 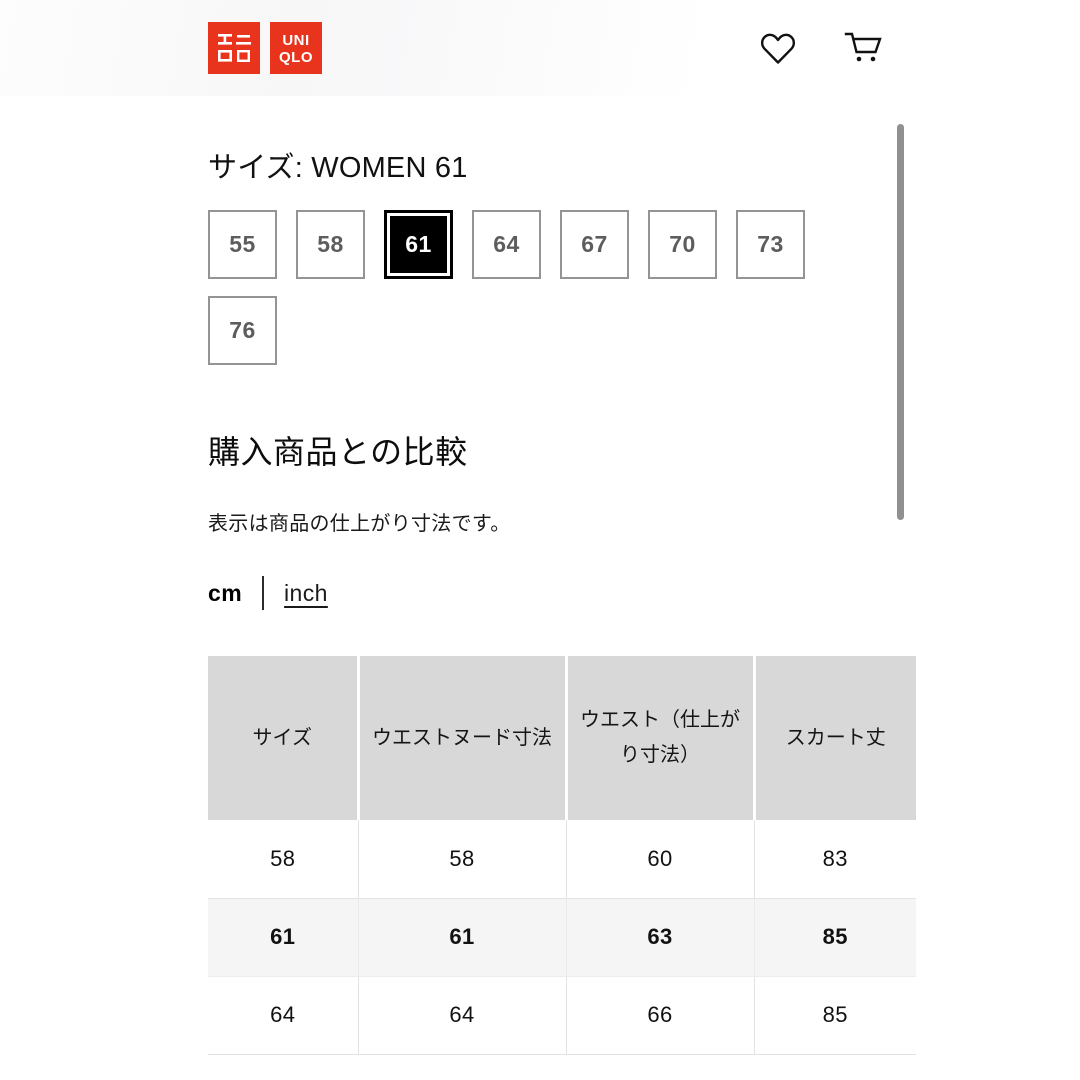 I want to click on column-header-waist-nude: ウエストヌード寸法, so click(x=463, y=738).